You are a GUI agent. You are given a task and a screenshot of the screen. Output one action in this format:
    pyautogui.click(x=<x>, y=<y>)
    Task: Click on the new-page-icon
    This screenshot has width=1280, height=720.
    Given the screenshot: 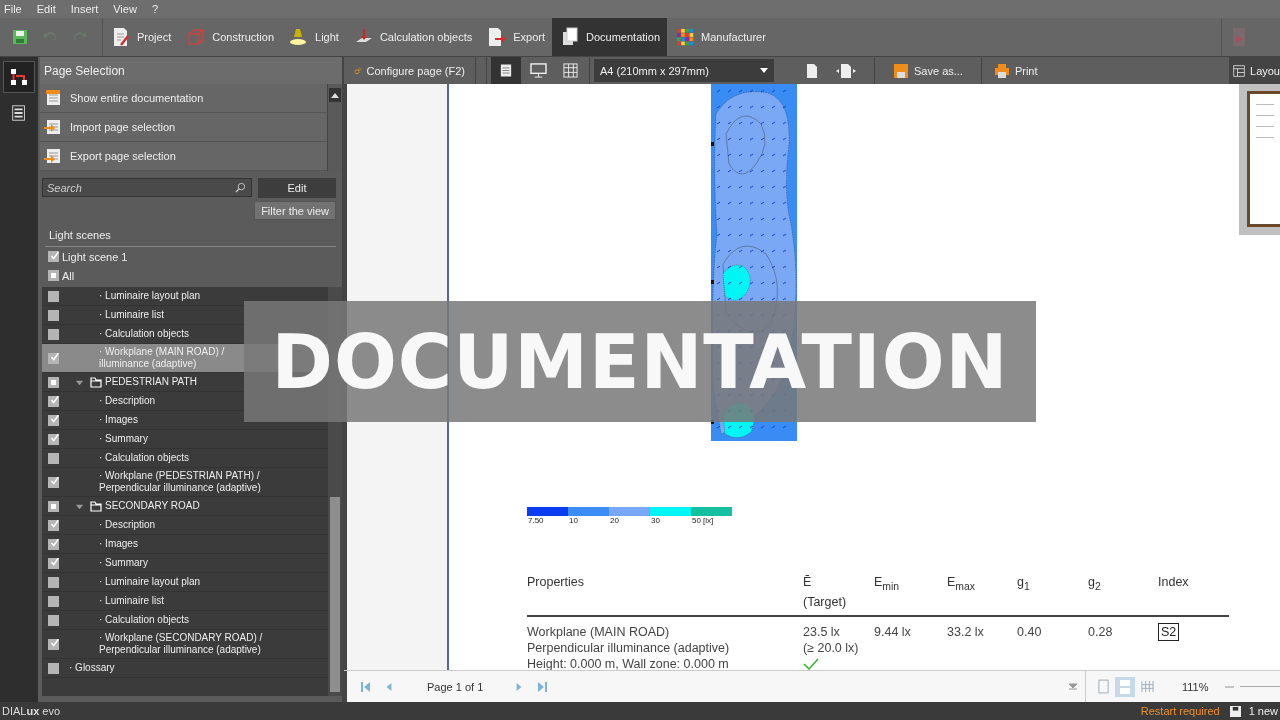 What is the action you would take?
    pyautogui.click(x=812, y=70)
    